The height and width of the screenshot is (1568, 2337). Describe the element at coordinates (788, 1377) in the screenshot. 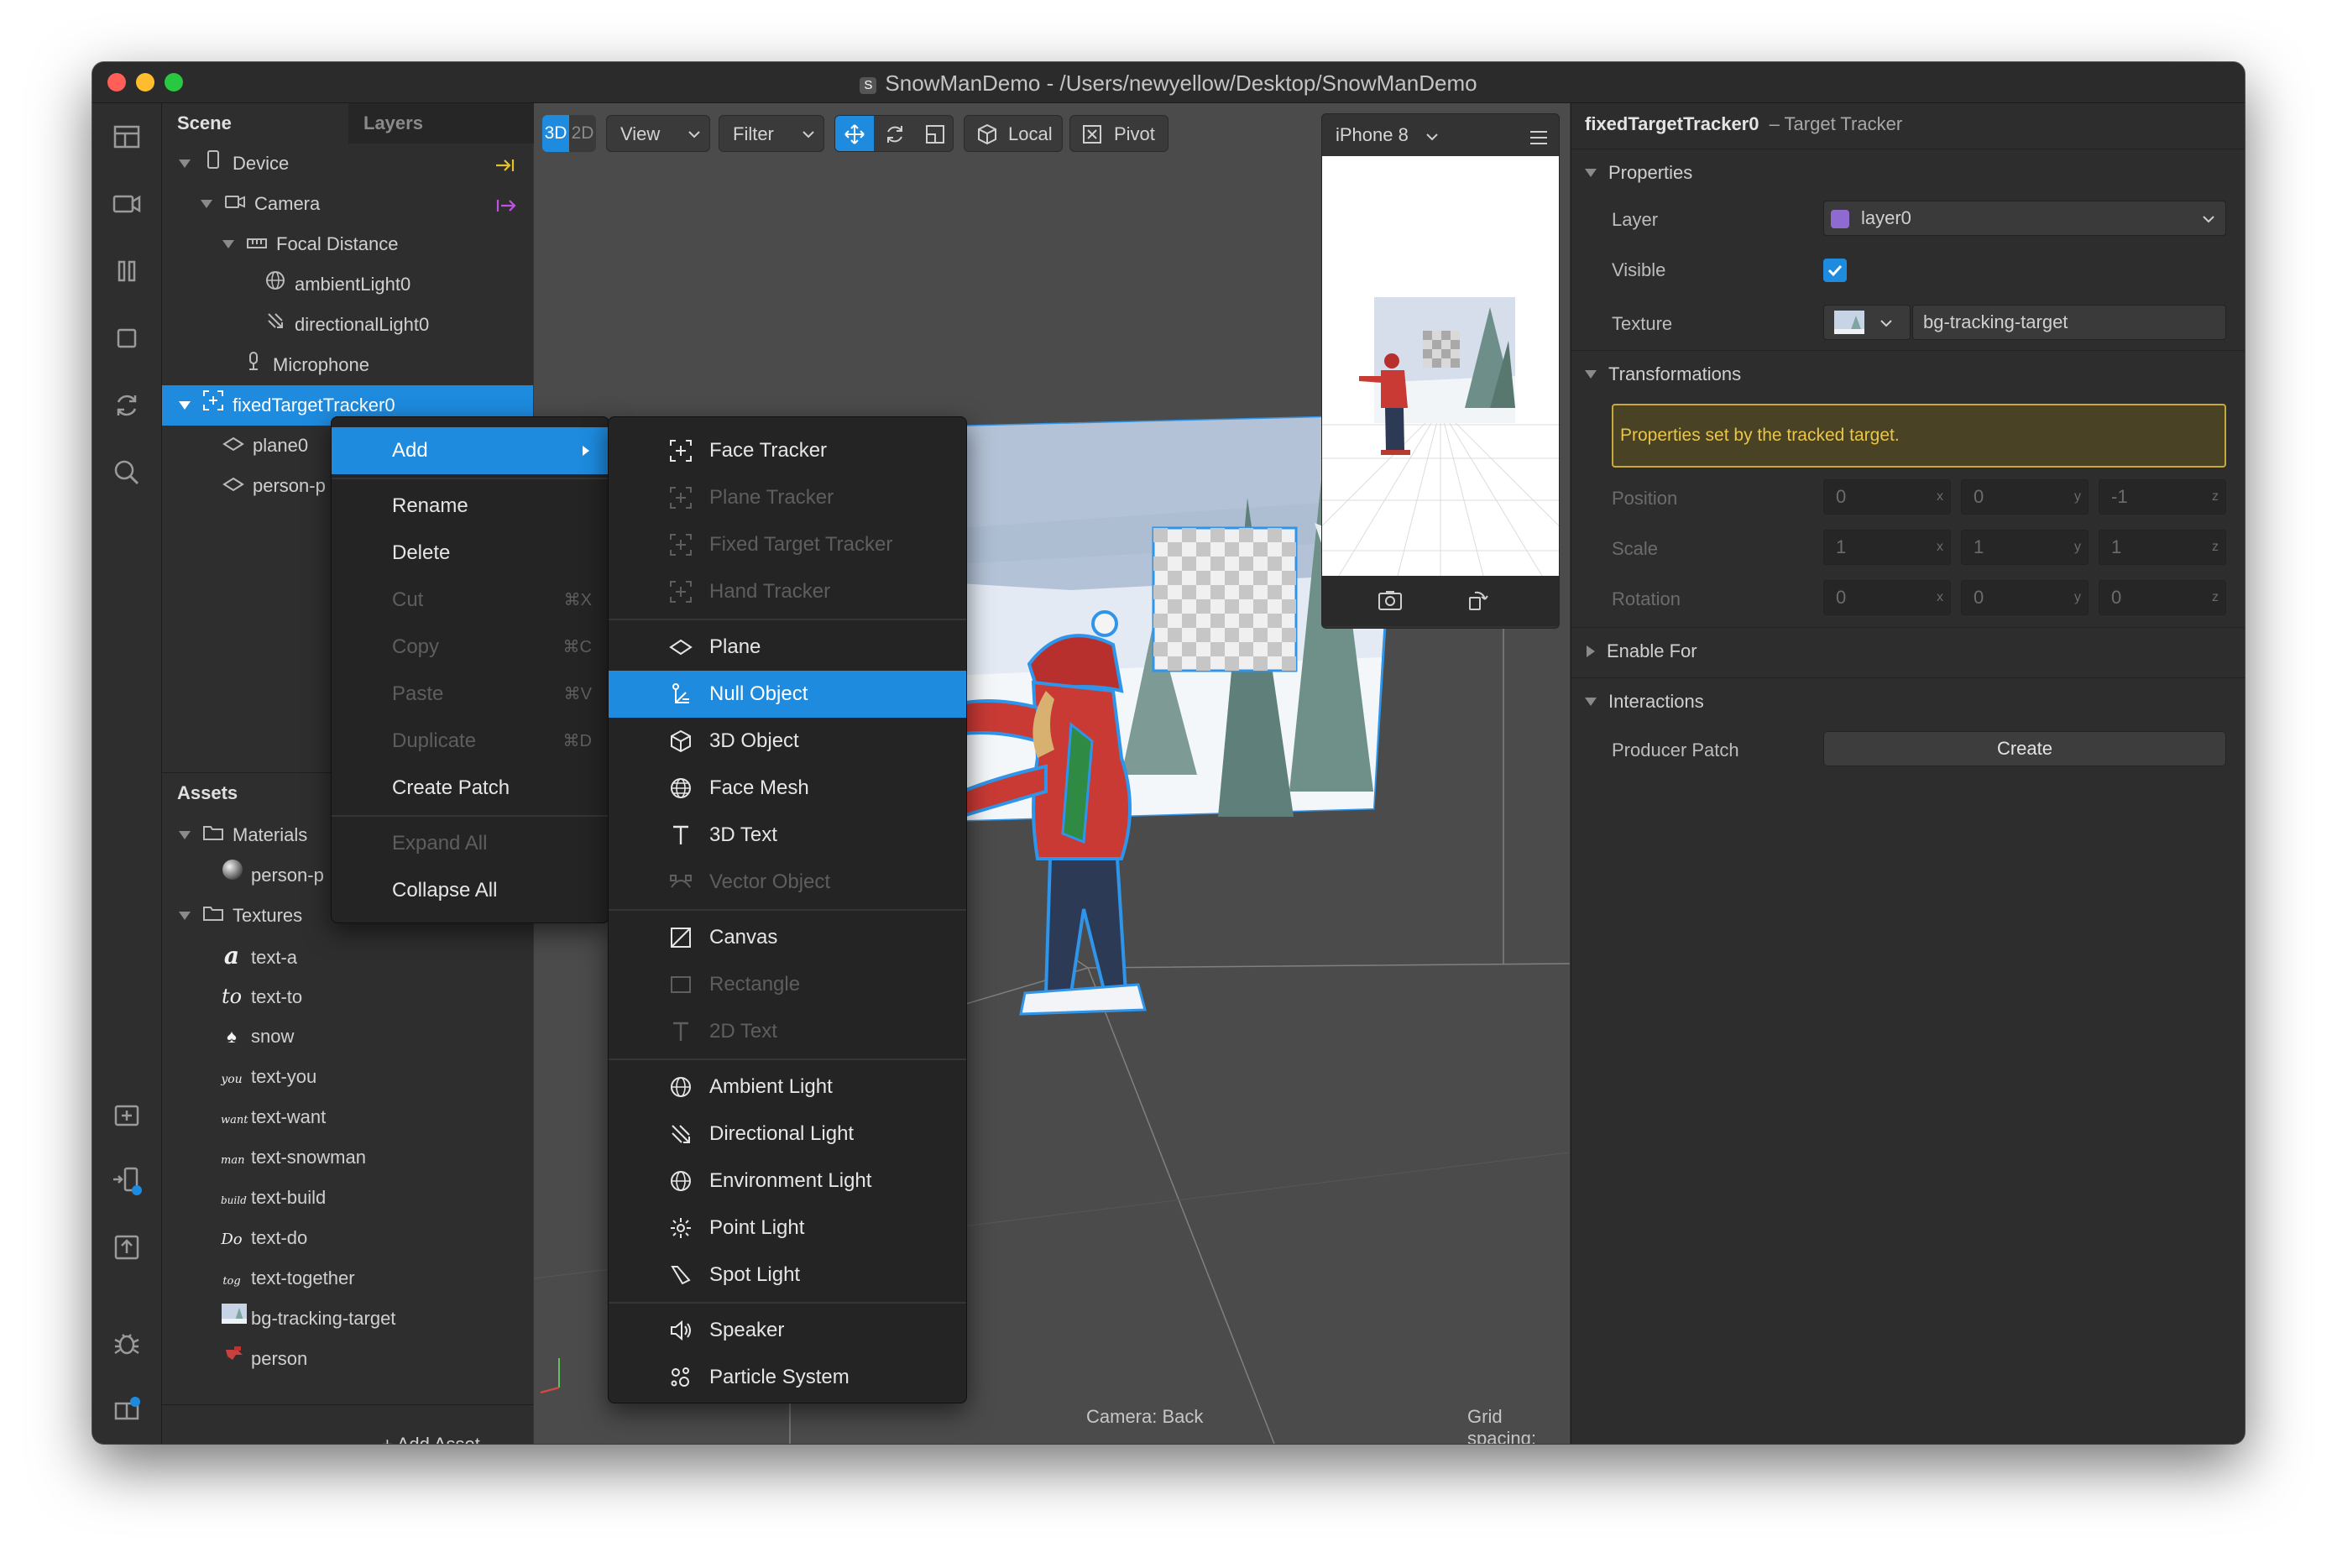

I see `menu-item-particle-system: Particle System` at that location.